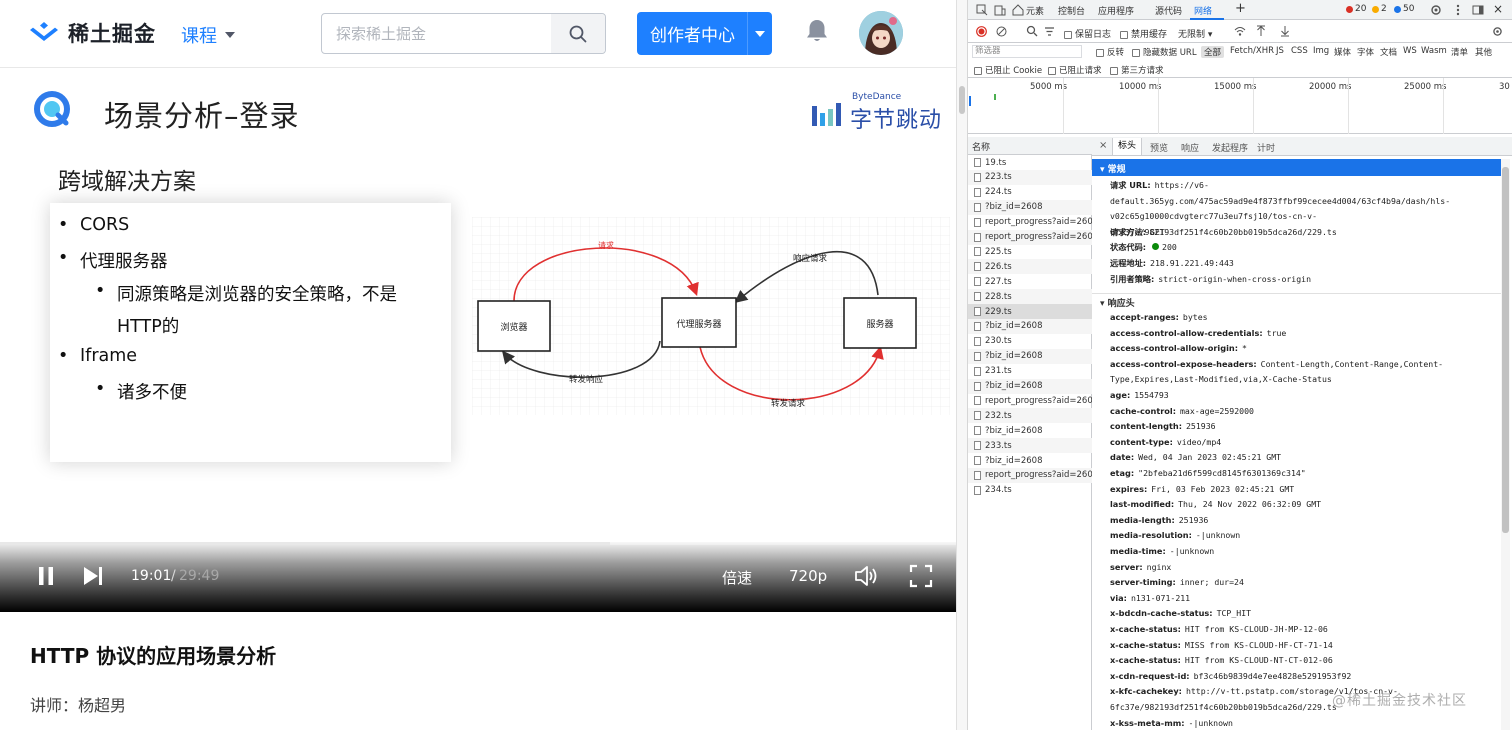 This screenshot has height=730, width=1512. Describe the element at coordinates (921, 576) in the screenshot. I see `fullscreen-icon` at that location.